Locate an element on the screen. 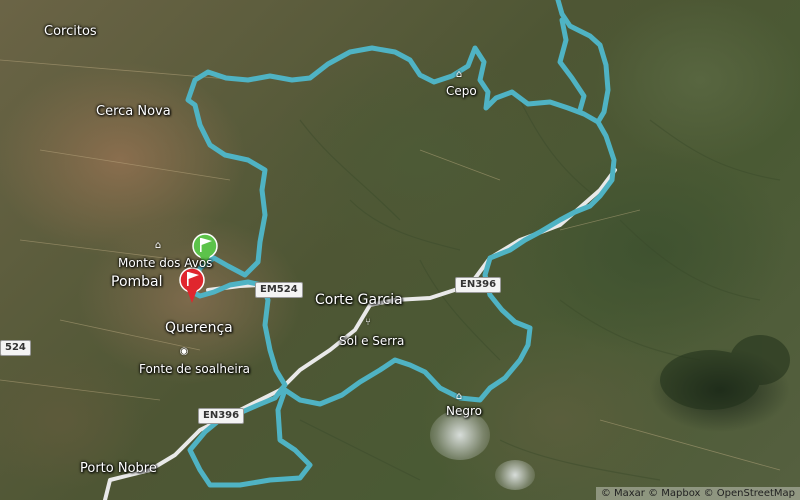 The height and width of the screenshot is (500, 800). flags-layer is located at coordinates (198, 268).